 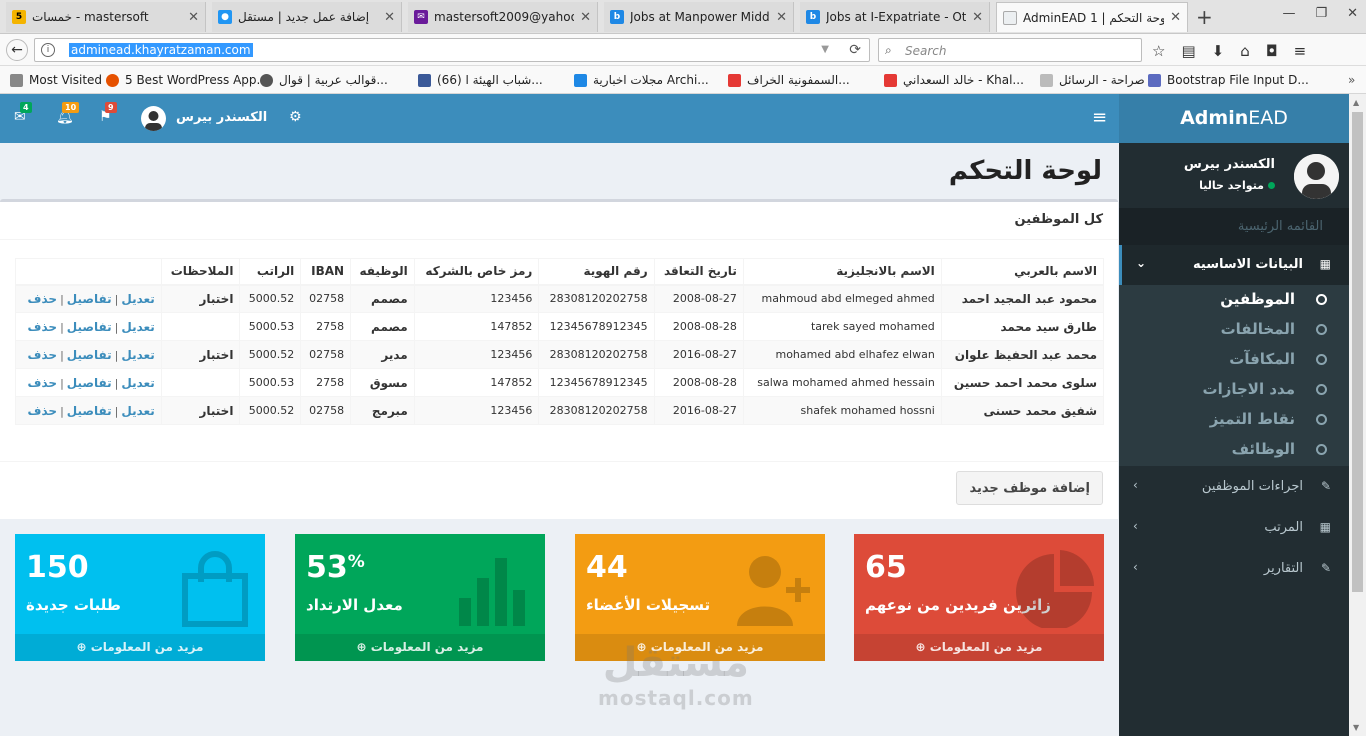 What do you see at coordinates (1234, 420) in the screenshot?
I see `submenu-item-excellence-points: نقاط التميز` at bounding box center [1234, 420].